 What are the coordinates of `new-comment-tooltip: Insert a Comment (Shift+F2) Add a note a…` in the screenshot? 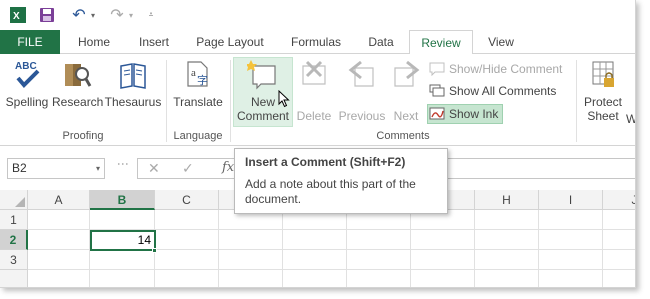 It's located at (341, 181).